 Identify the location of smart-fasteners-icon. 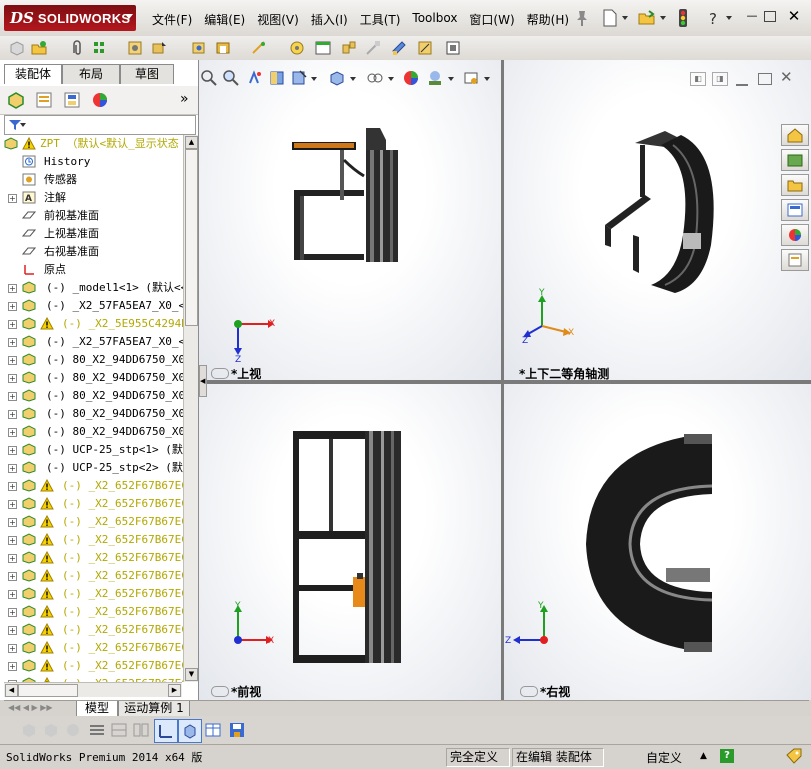
(135, 48).